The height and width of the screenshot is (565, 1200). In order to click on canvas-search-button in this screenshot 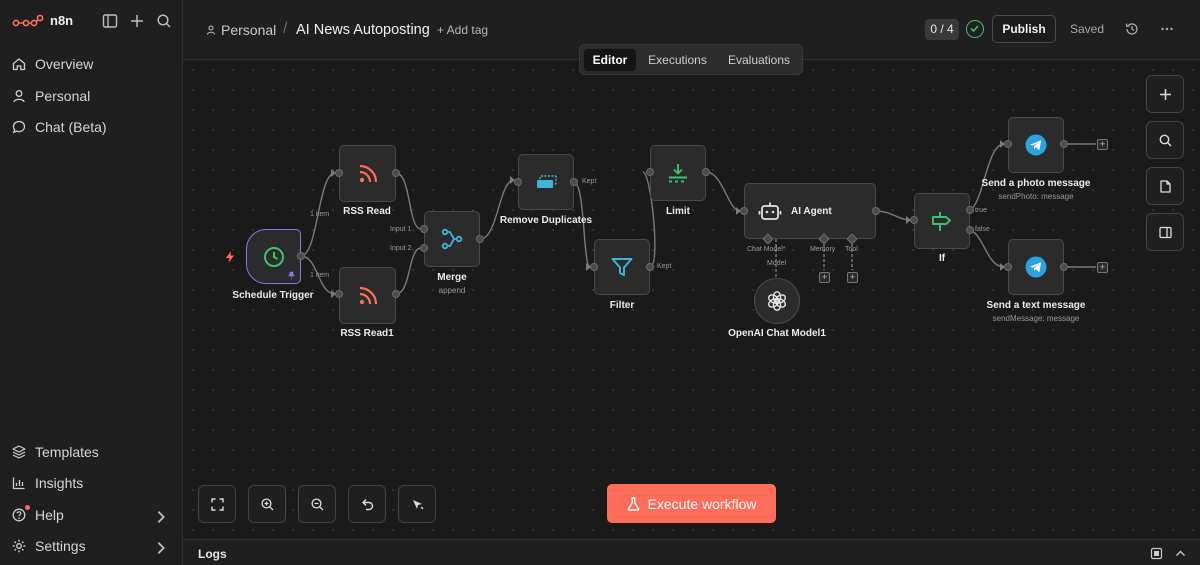, I will do `click(1165, 140)`.